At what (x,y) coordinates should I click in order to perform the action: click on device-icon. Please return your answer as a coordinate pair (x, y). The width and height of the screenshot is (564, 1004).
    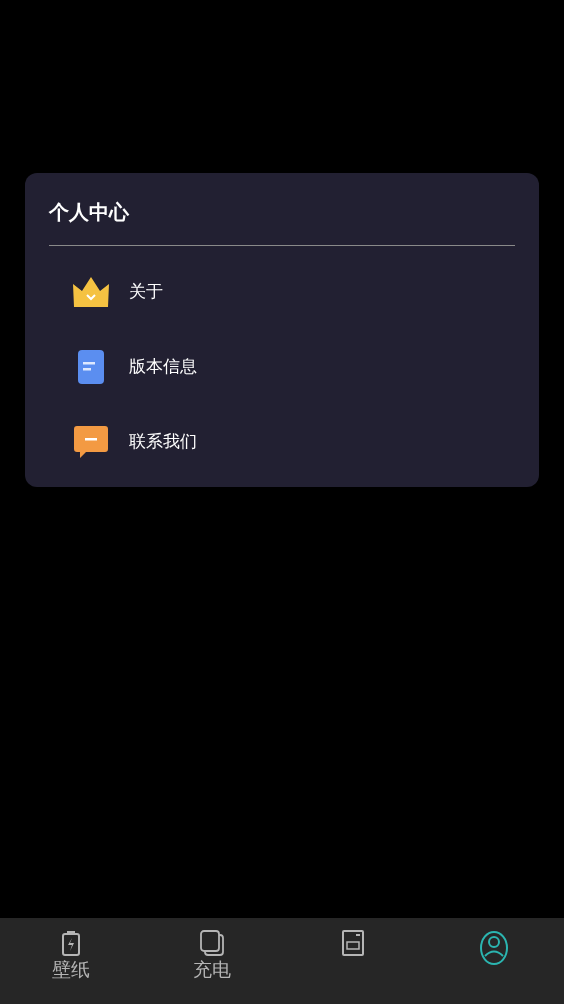
    Looking at the image, I should click on (352, 943).